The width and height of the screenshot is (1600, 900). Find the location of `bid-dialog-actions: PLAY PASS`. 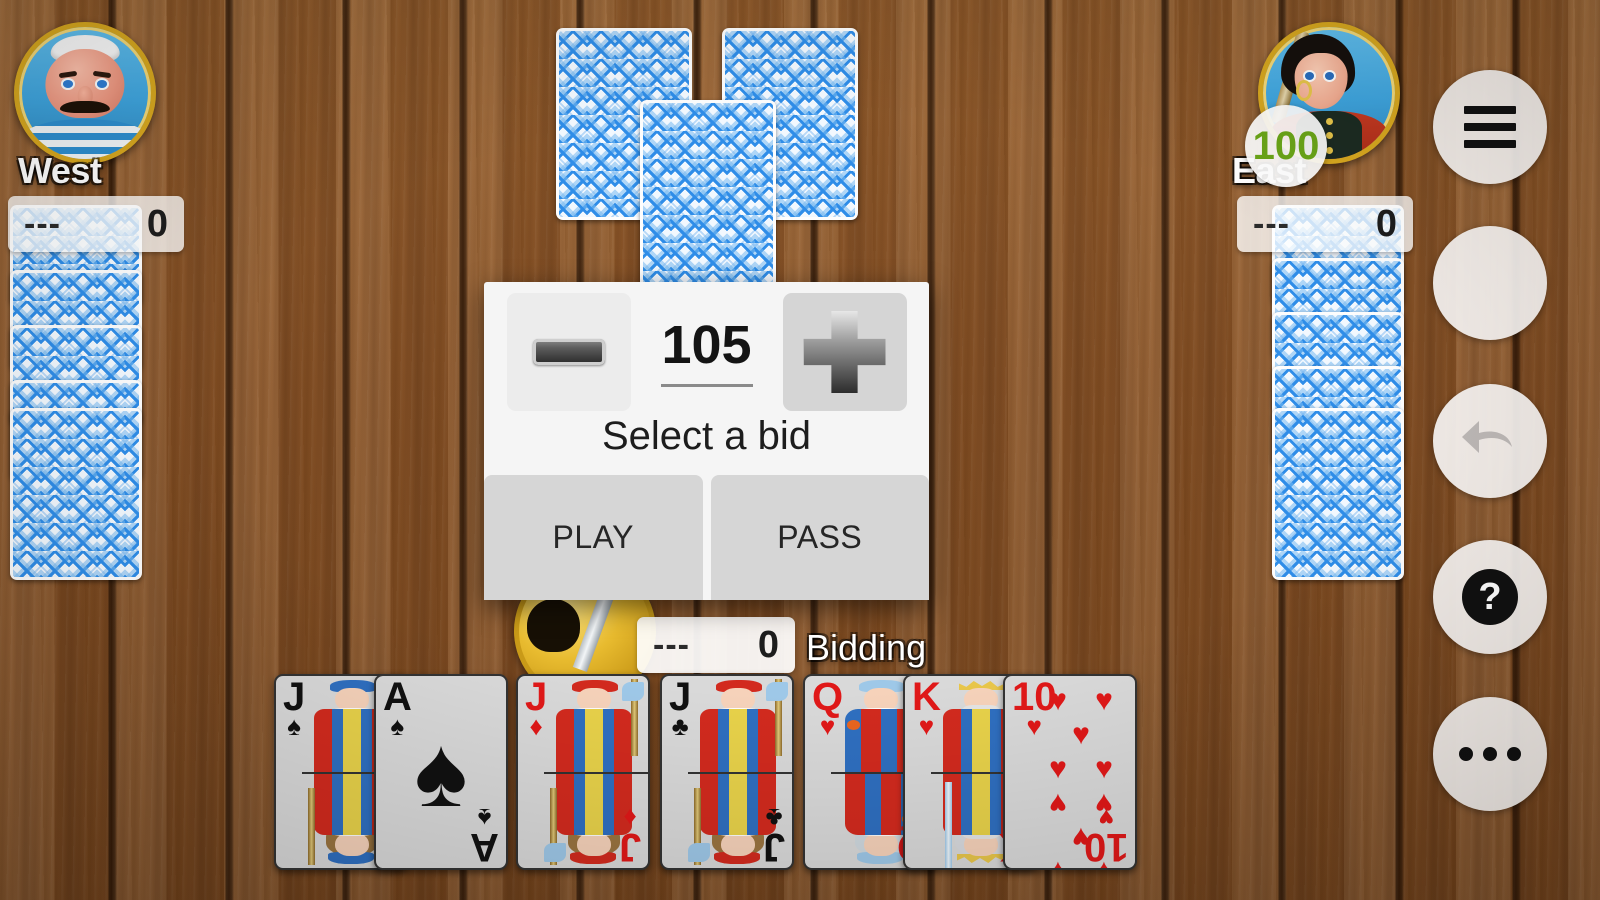

bid-dialog-actions: PLAY PASS is located at coordinates (706, 537).